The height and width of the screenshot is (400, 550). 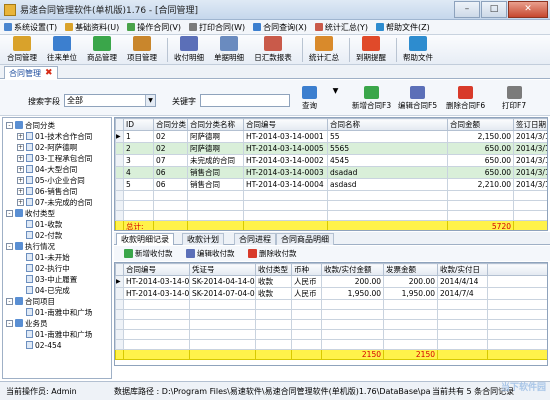 What do you see at coordinates (47, 147) in the screenshot?
I see `tree-item: +02-阿萨德啊` at bounding box center [47, 147].